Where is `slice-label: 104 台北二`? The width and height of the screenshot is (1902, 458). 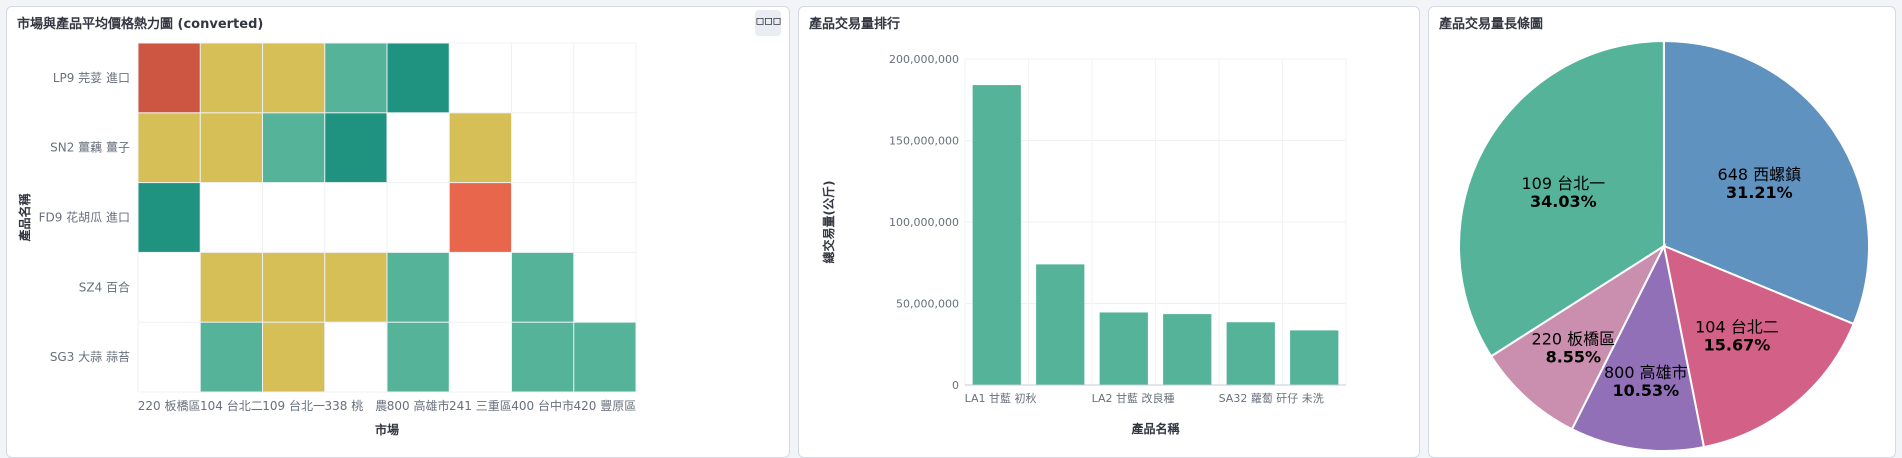 slice-label: 104 台北二 is located at coordinates (1737, 327).